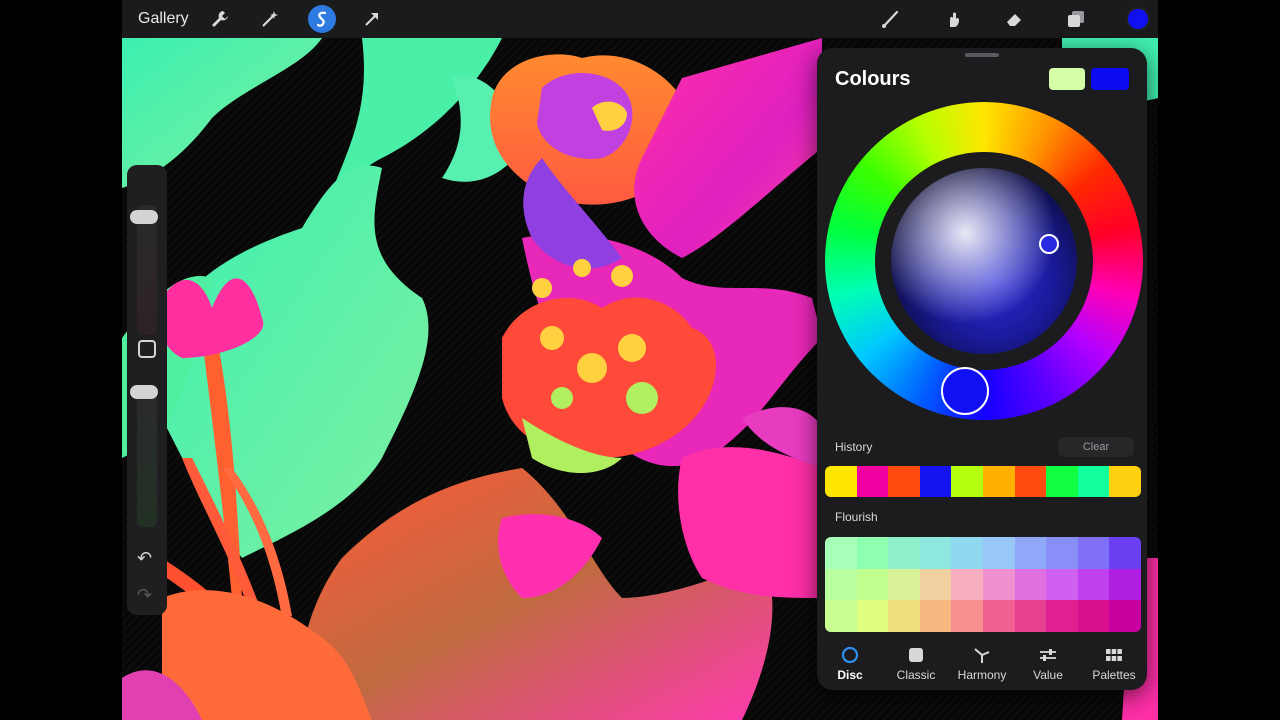  I want to click on circle-icon, so click(850, 655).